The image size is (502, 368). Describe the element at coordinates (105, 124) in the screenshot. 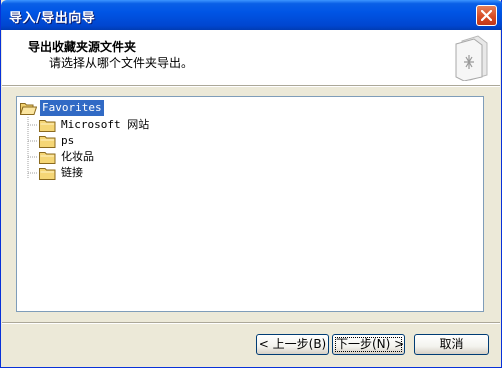

I see `tree-node-label: Microsoft 网站` at that location.